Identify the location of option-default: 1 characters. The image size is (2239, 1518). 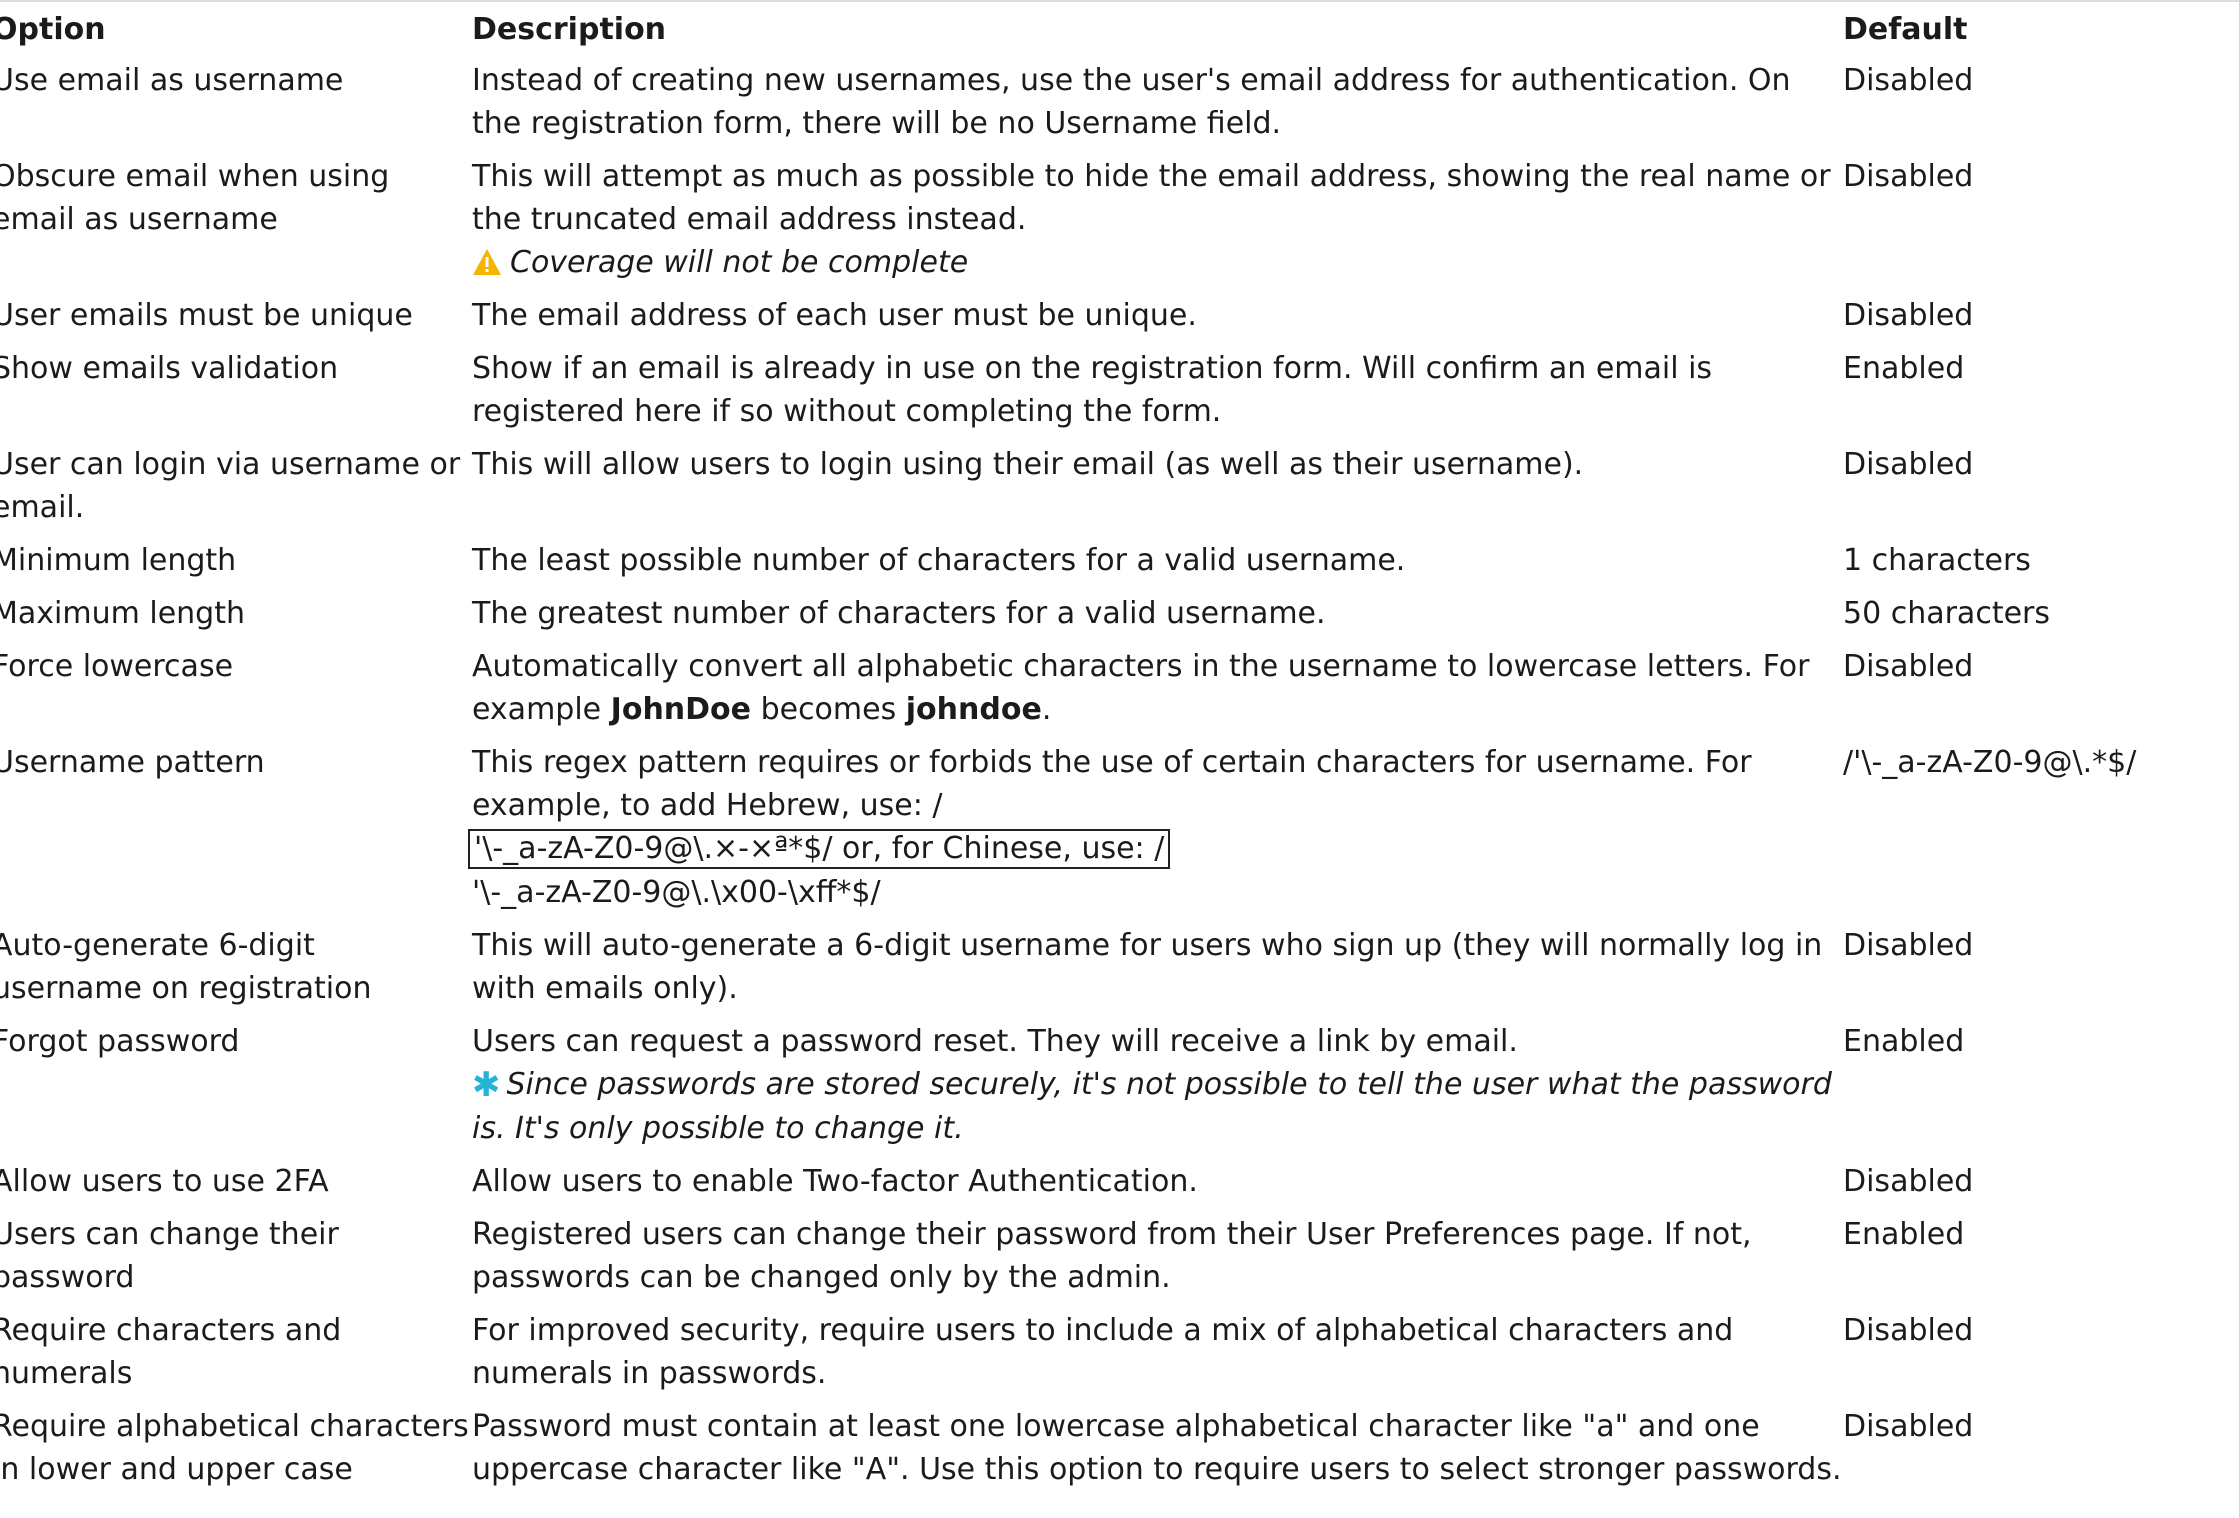
(1937, 560).